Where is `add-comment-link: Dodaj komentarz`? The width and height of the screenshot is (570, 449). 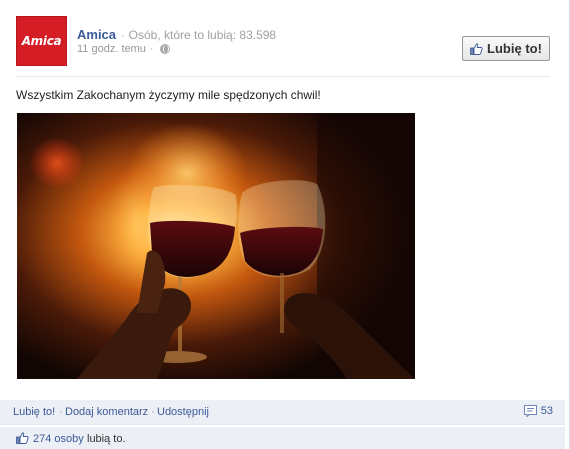
add-comment-link: Dodaj komentarz is located at coordinates (106, 412).